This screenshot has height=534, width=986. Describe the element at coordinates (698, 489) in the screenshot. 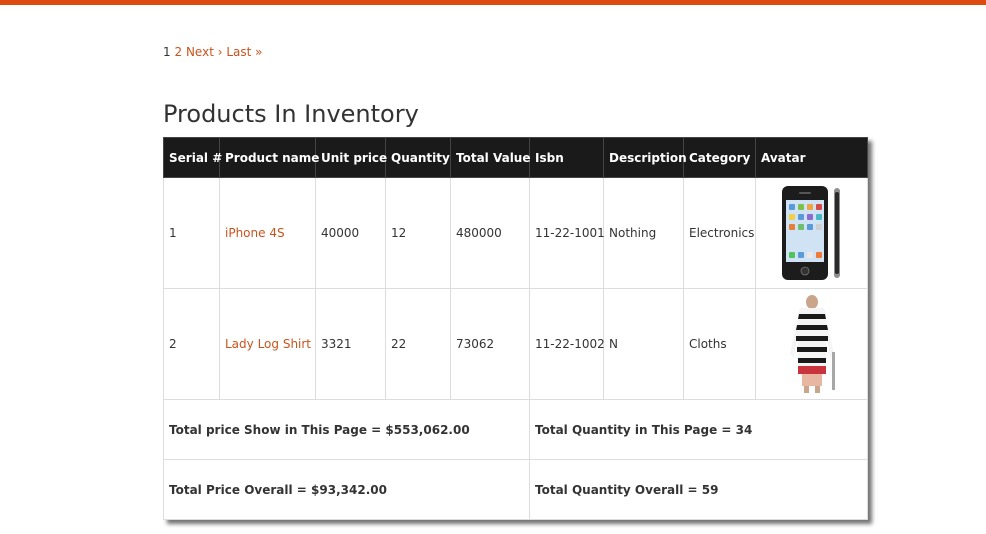

I see `total-quantity-overall: Total Quantity Overall = 59` at that location.